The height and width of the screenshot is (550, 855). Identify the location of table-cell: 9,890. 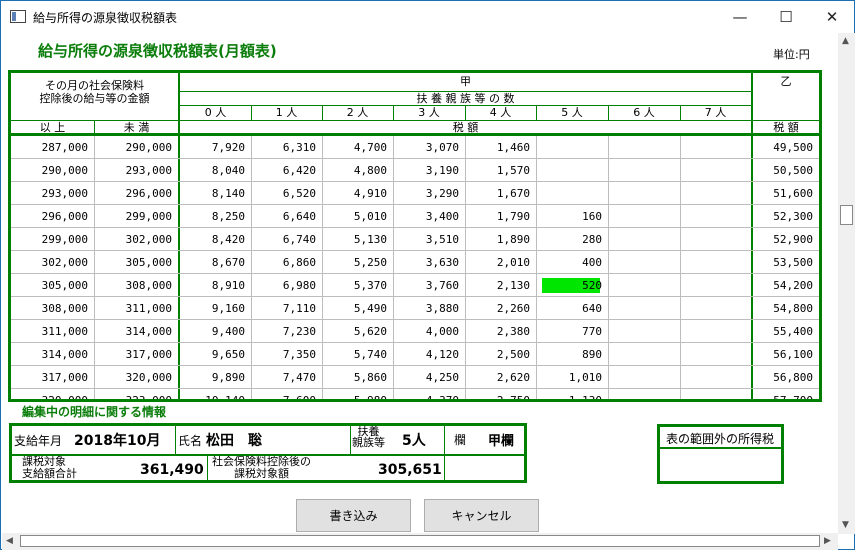
(215, 377).